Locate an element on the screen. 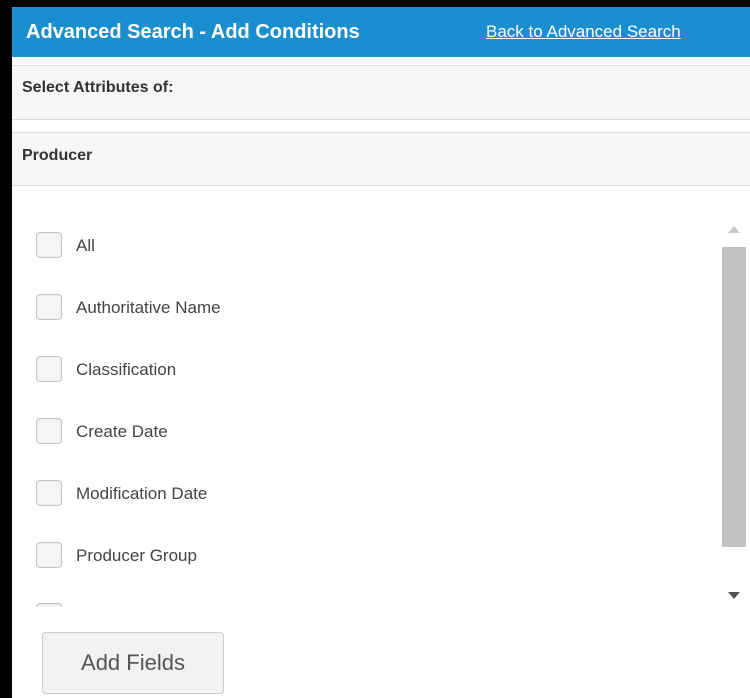 The height and width of the screenshot is (698, 750). field-label: Producer Group is located at coordinates (136, 555).